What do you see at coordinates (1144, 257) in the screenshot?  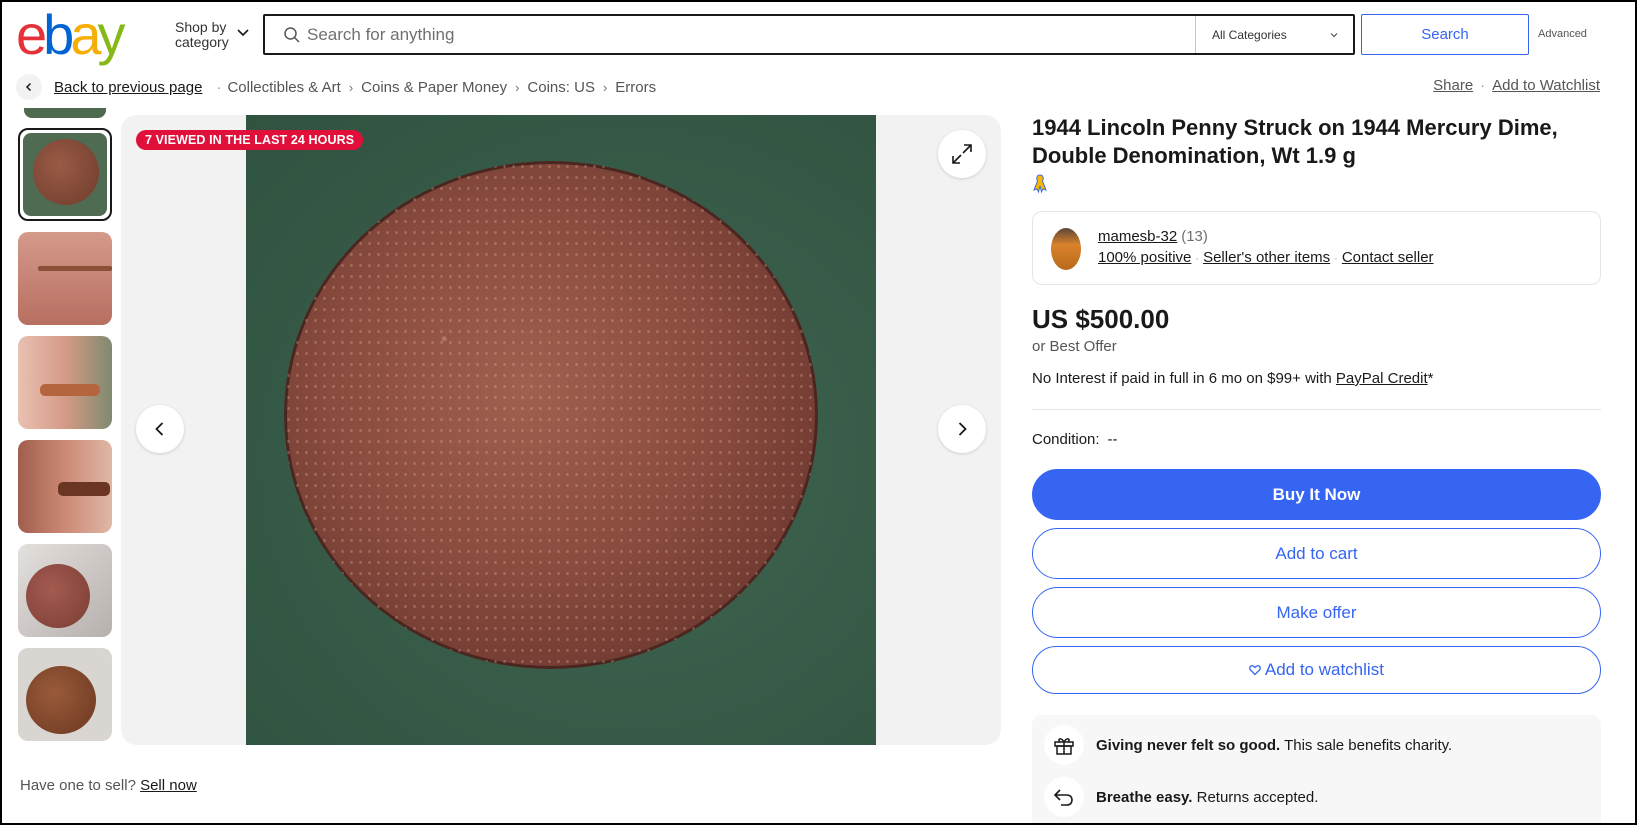 I see `positive-feedback-link: 100% positive` at bounding box center [1144, 257].